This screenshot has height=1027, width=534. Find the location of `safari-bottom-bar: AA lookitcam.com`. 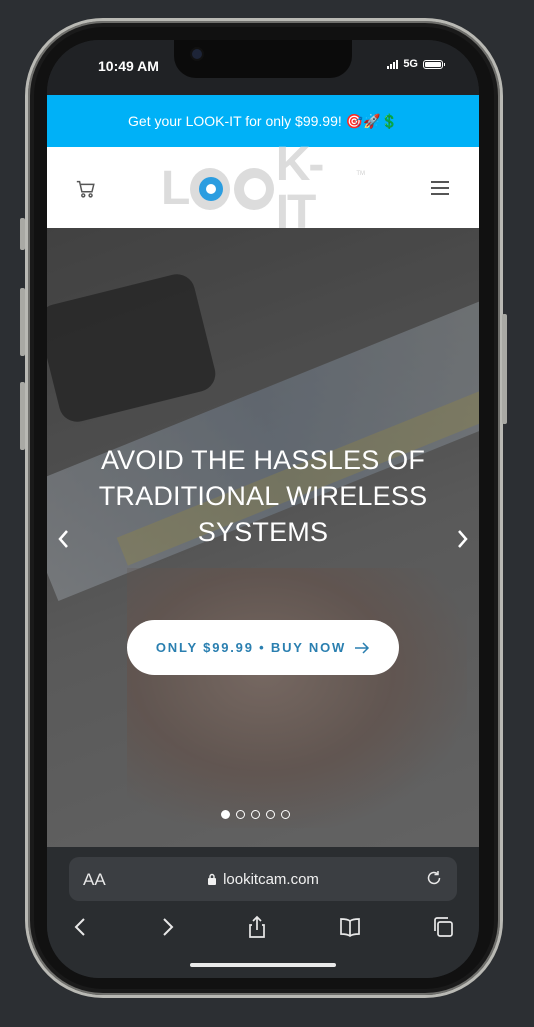

safari-bottom-bar: AA lookitcam.com is located at coordinates (263, 912).